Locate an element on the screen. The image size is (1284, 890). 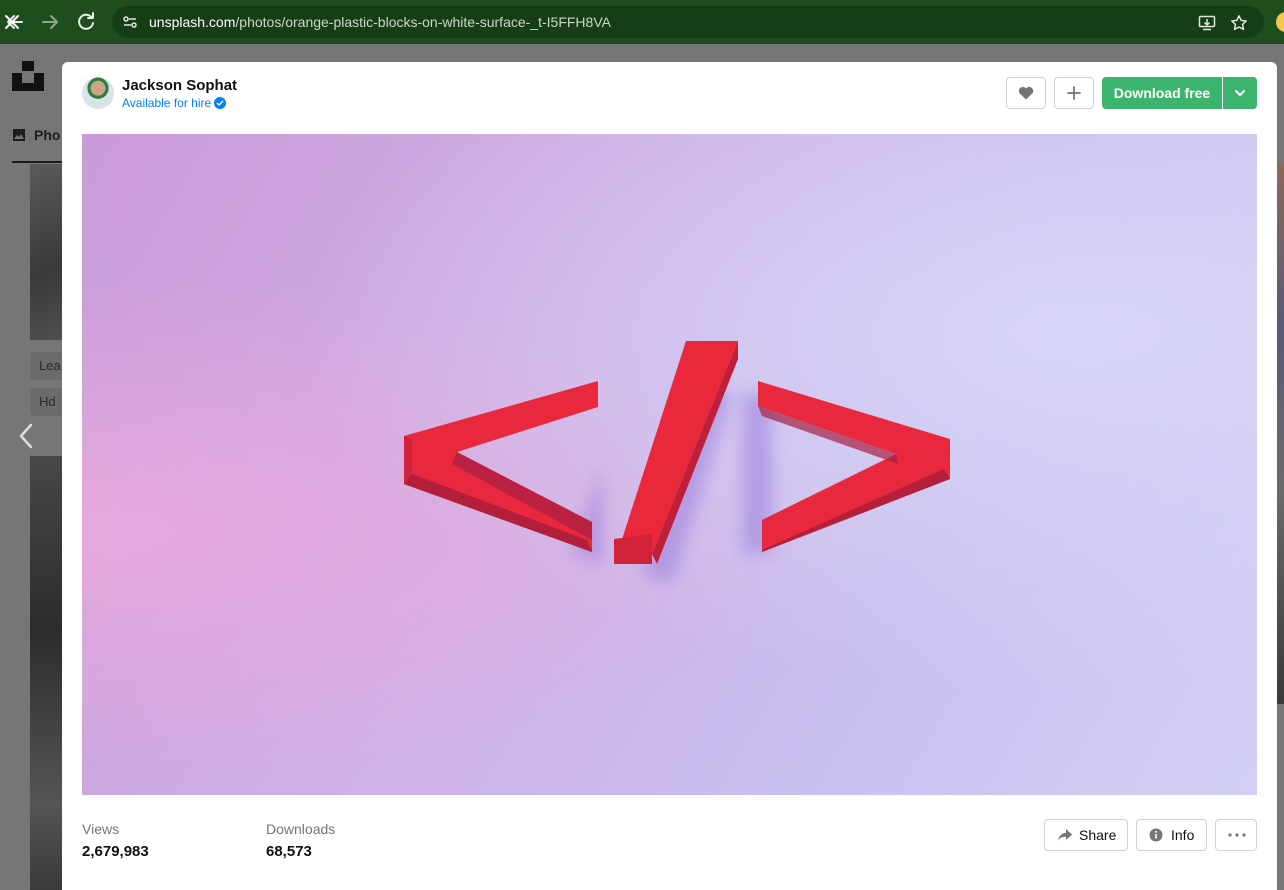
download-options-button is located at coordinates (1240, 93).